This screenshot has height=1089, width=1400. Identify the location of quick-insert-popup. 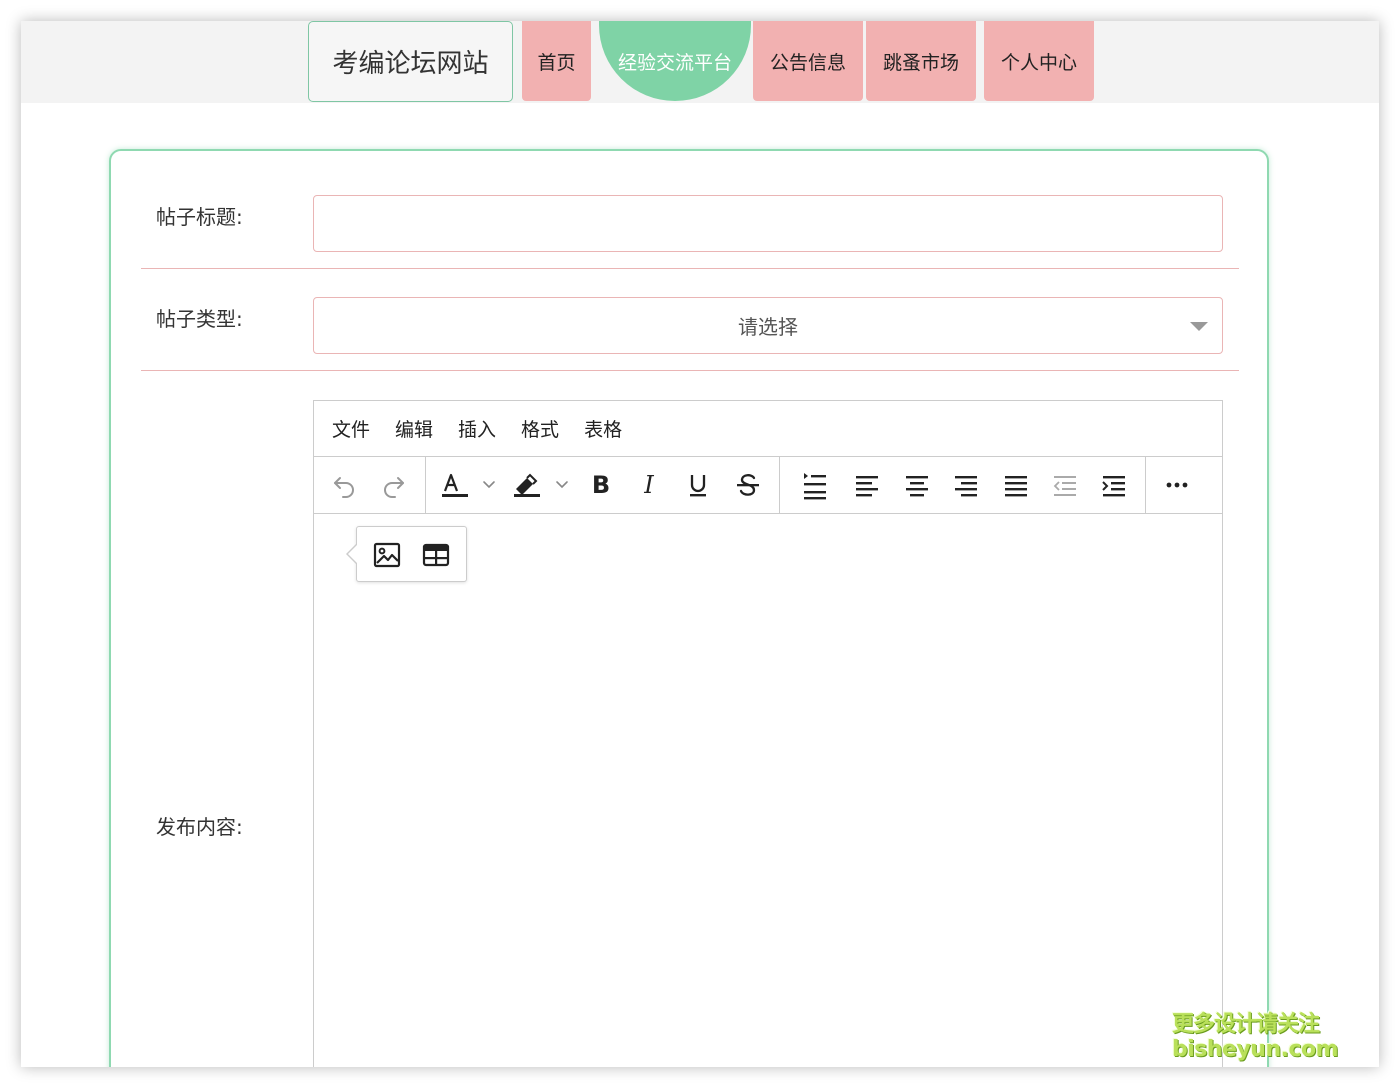
(406, 554).